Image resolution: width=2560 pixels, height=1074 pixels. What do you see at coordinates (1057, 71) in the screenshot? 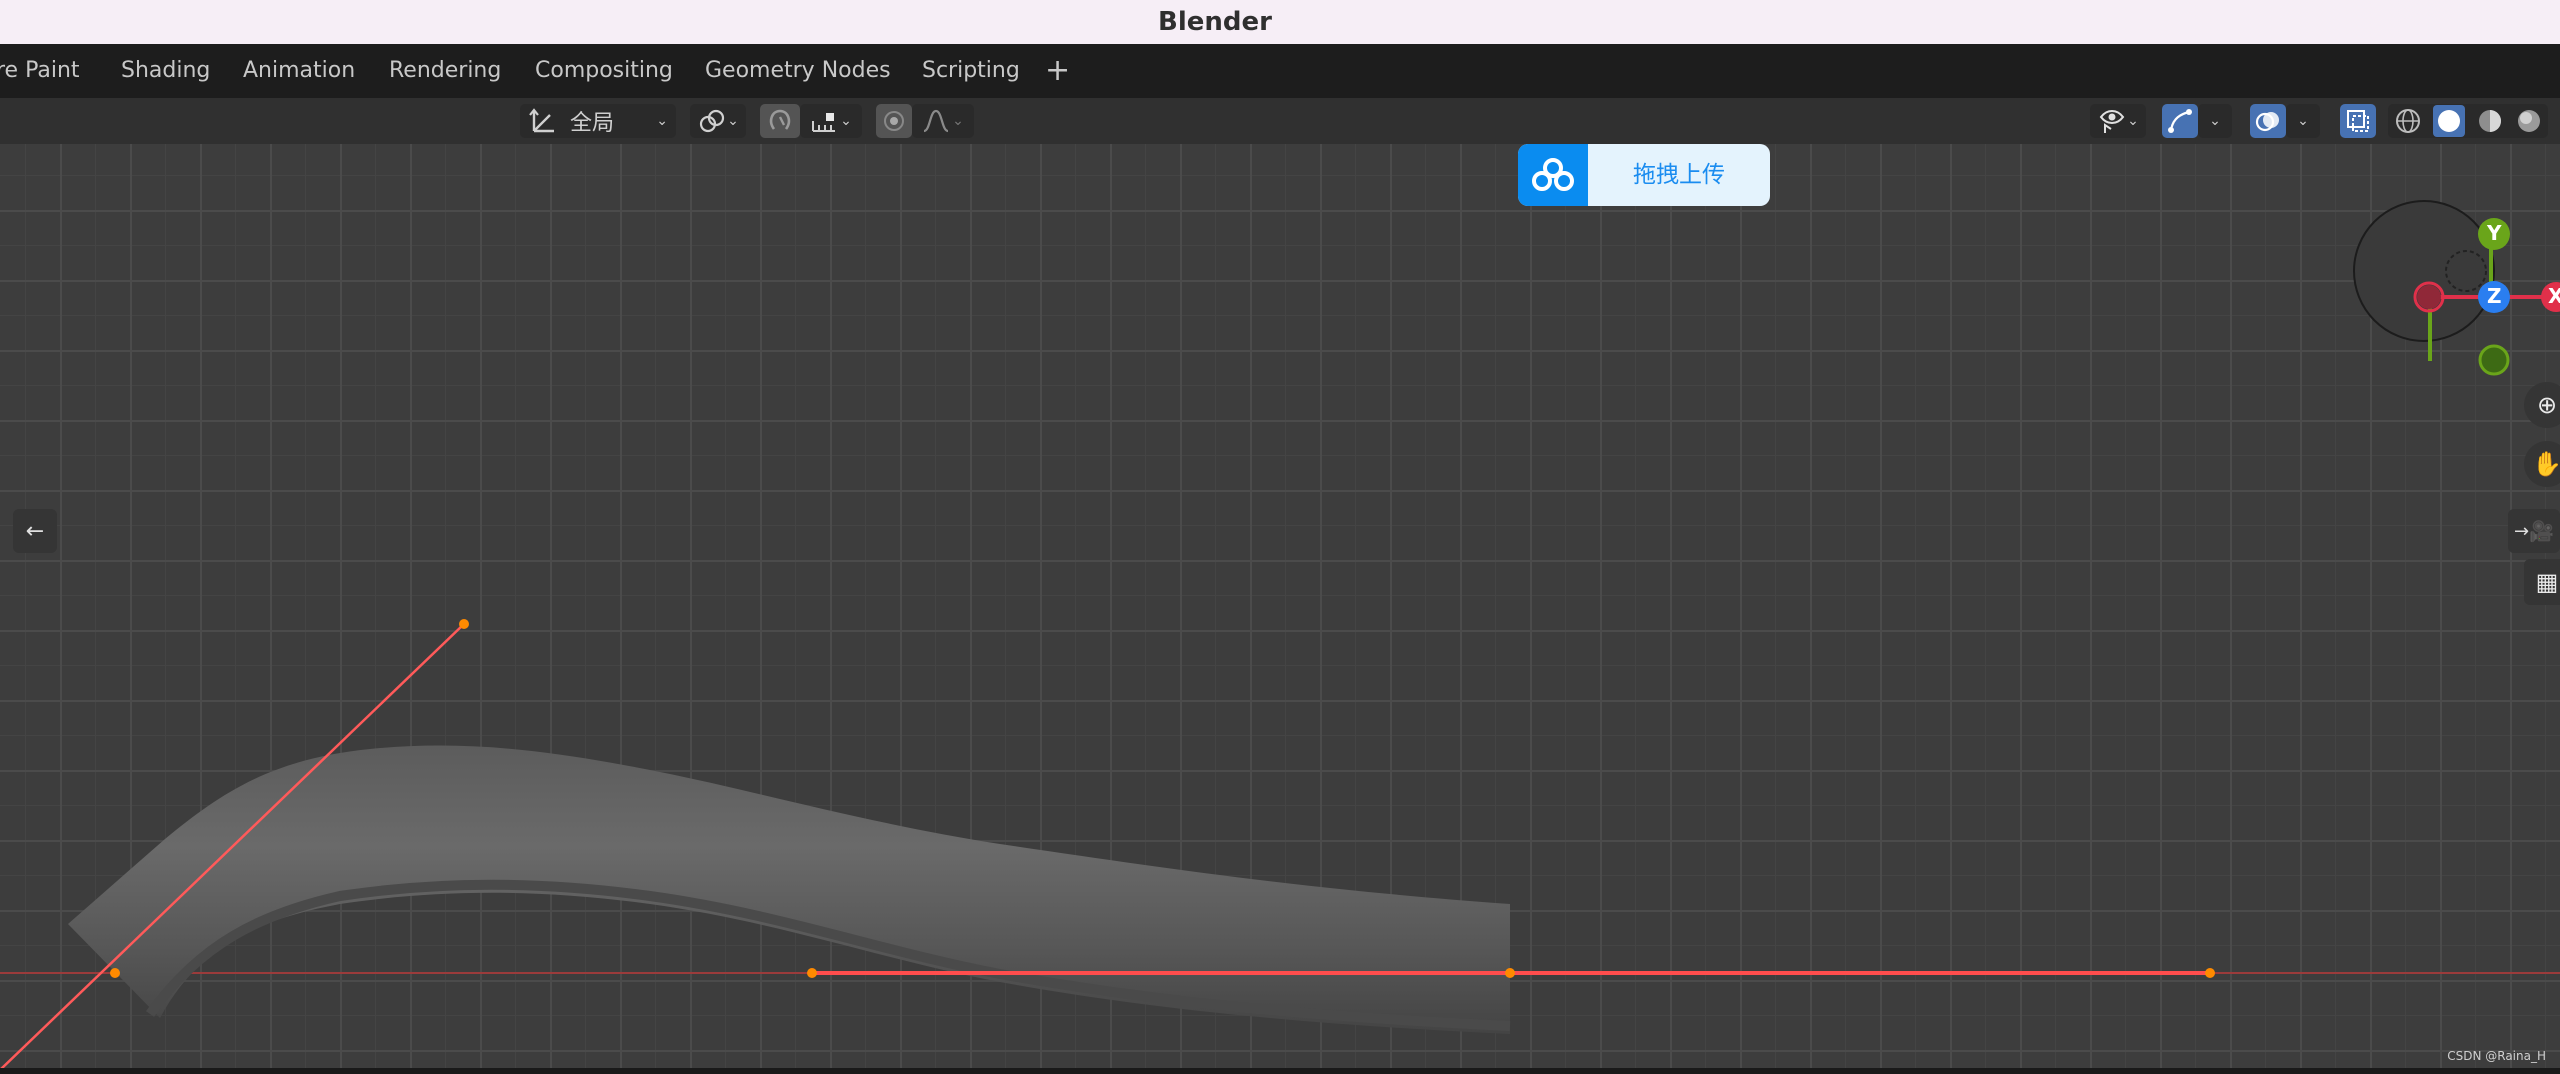
I see `add-workspace-button: +` at bounding box center [1057, 71].